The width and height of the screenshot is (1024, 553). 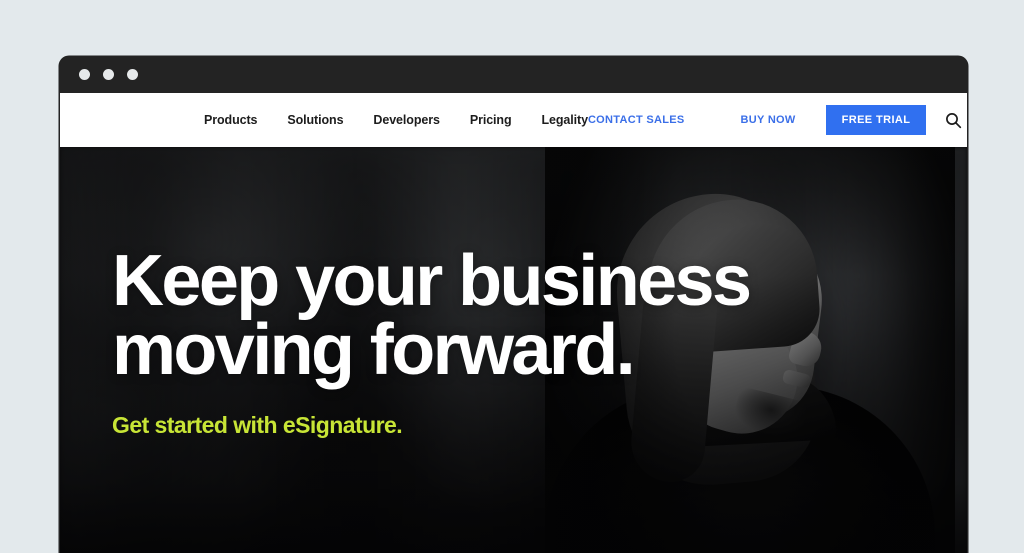 What do you see at coordinates (132, 74) in the screenshot?
I see `maximize-dot` at bounding box center [132, 74].